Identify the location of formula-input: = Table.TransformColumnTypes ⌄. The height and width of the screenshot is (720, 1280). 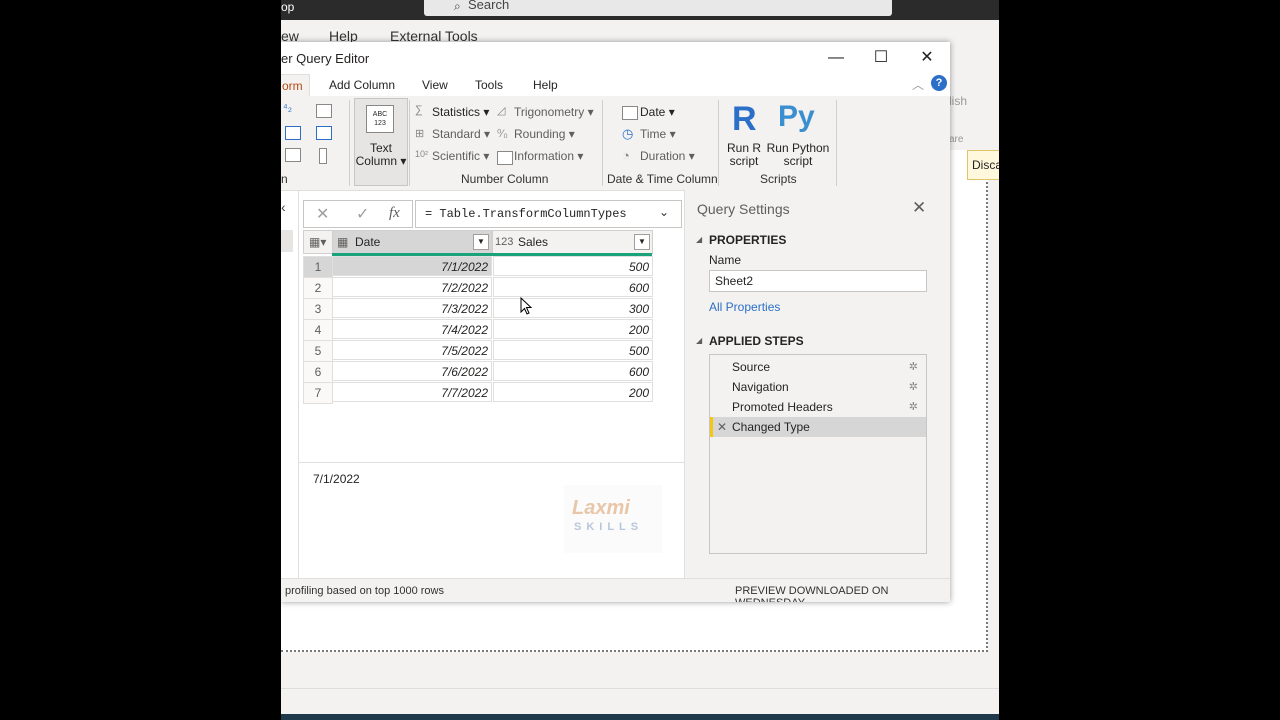
(548, 214).